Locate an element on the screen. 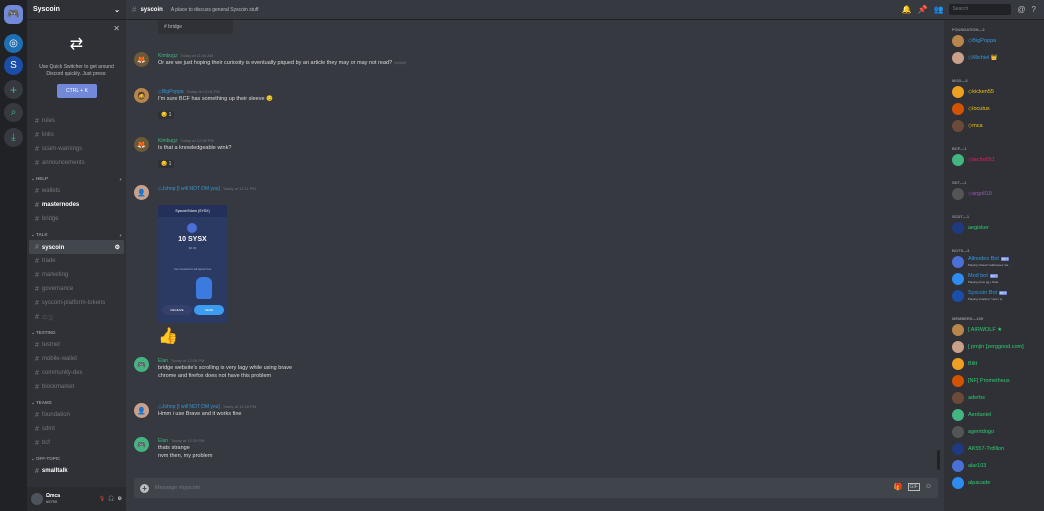 The image size is (1044, 511). member-item: alar103 is located at coordinates (994, 465).